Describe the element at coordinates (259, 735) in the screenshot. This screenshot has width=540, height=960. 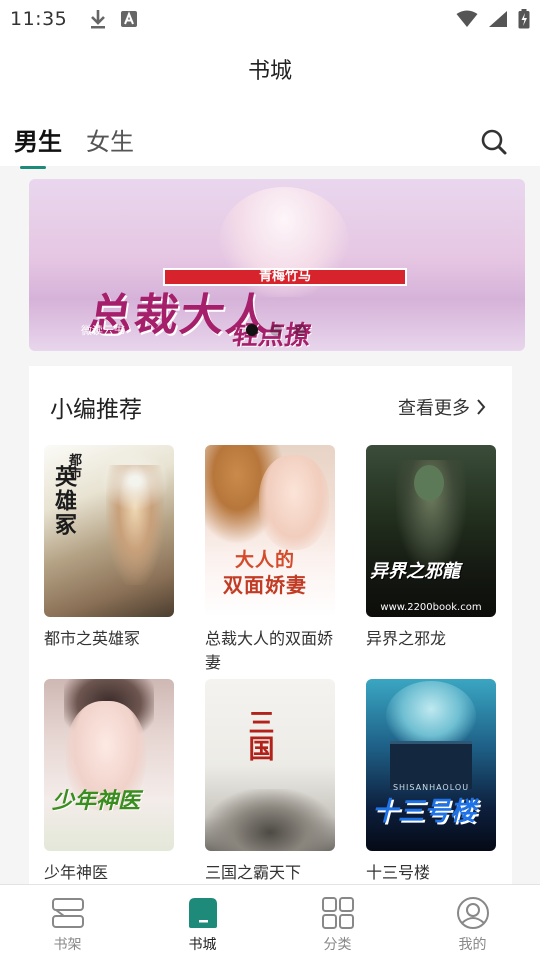
I see `cover-title: 三国` at that location.